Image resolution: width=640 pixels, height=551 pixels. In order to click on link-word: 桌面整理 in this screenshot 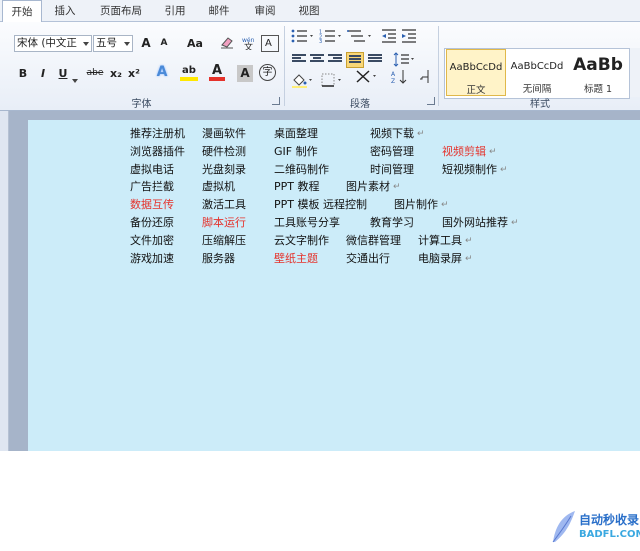, I will do `click(296, 134)`.